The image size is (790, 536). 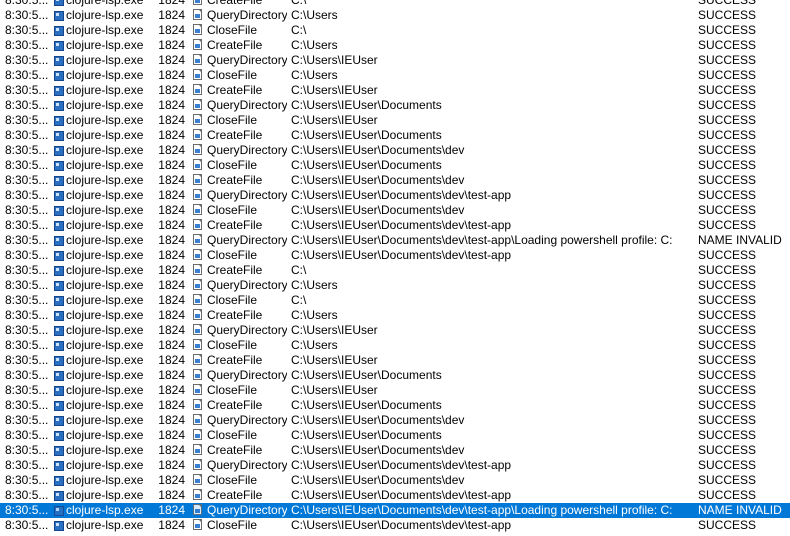 What do you see at coordinates (314, 315) in the screenshot?
I see `path-cell: C:\Users` at bounding box center [314, 315].